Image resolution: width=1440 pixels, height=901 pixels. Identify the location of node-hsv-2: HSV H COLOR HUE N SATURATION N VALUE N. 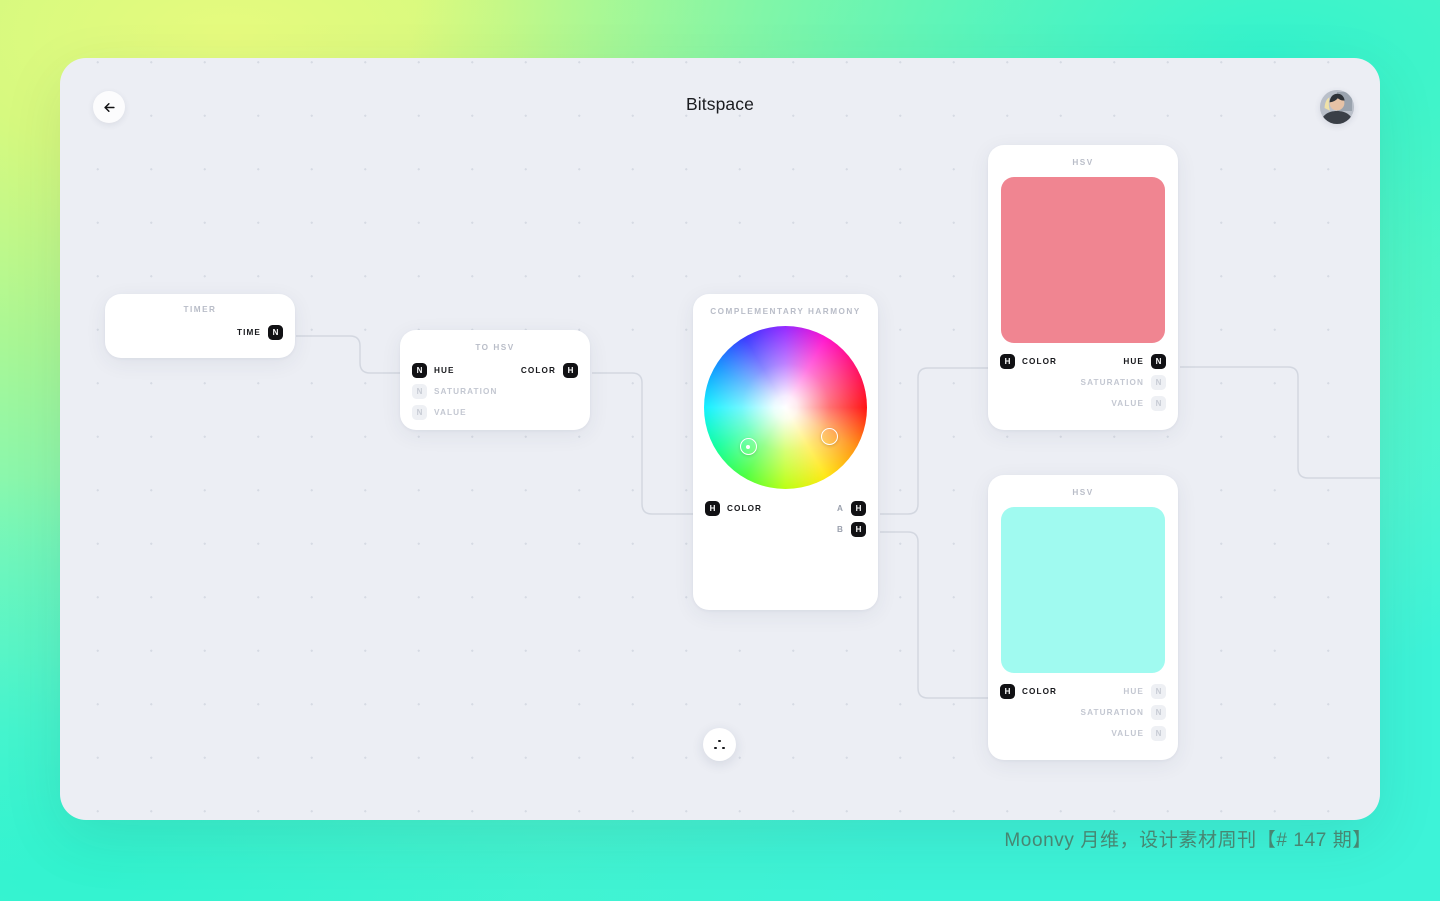
(1083, 617).